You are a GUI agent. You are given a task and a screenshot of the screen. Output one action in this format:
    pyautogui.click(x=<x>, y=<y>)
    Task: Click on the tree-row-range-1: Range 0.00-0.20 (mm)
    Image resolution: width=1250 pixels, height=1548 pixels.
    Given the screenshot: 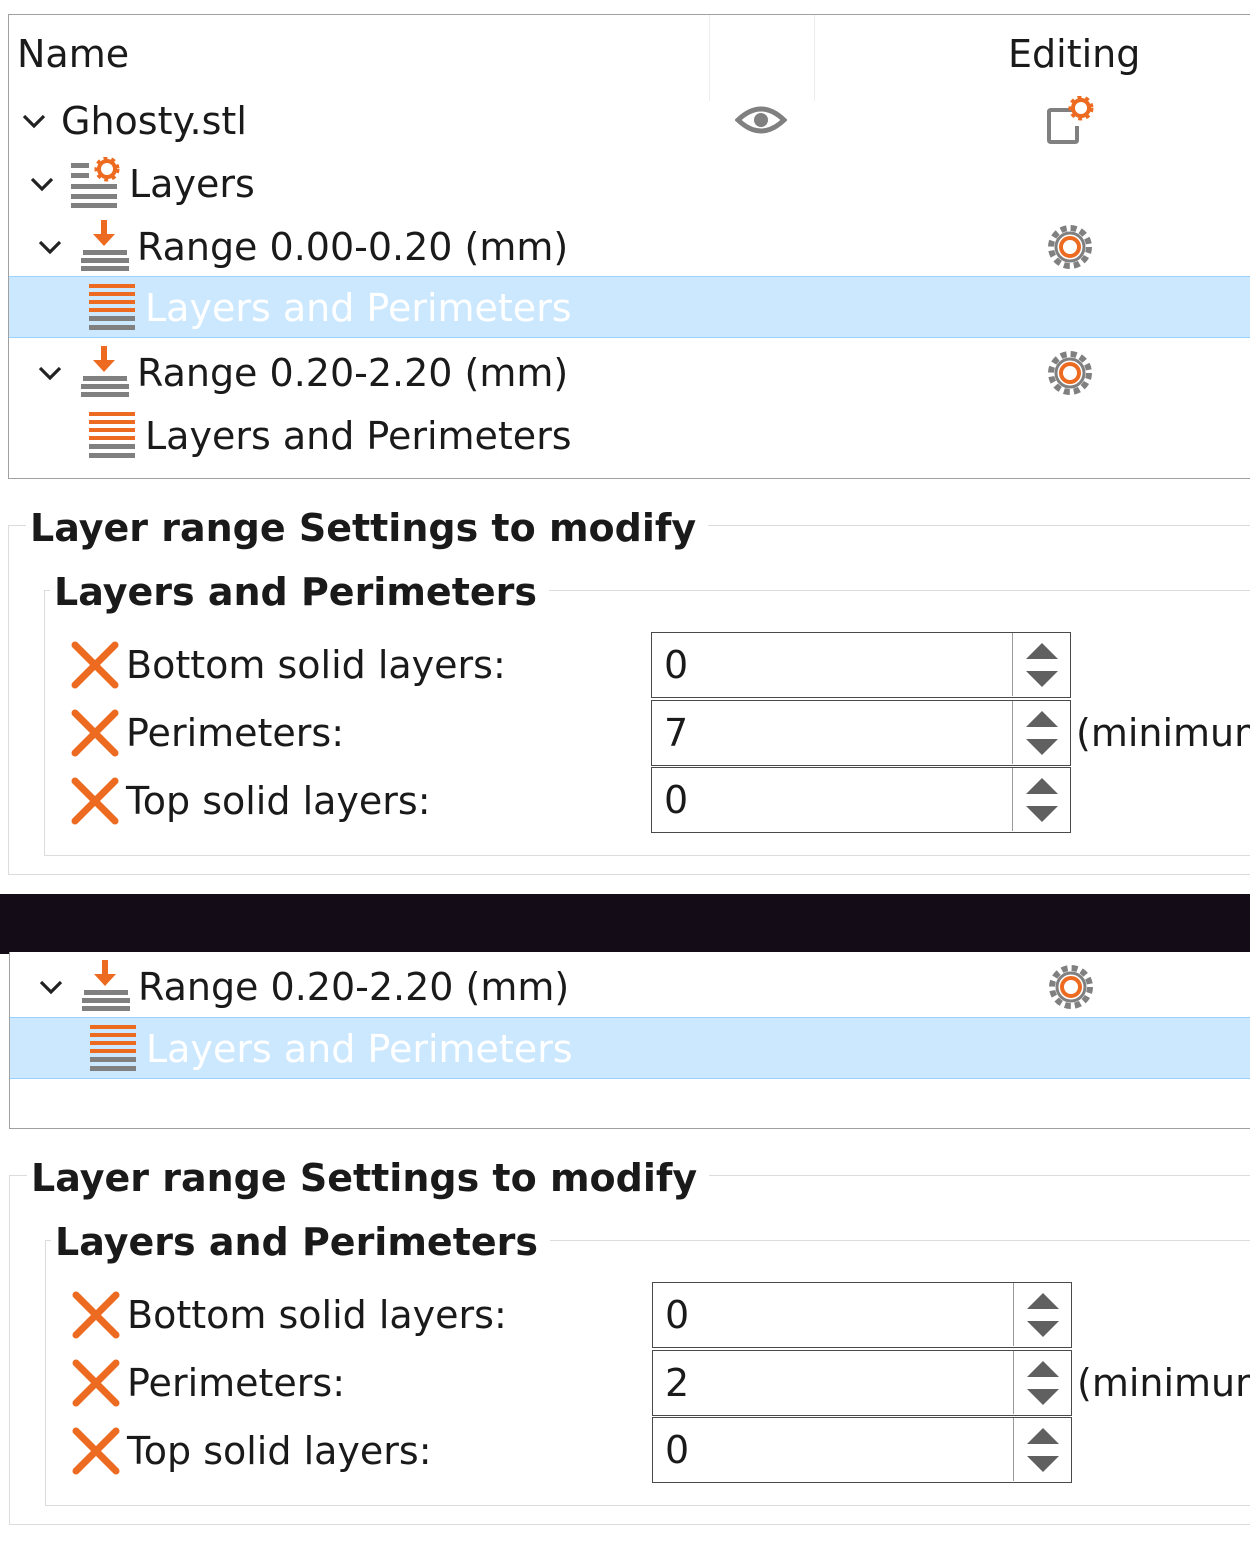 What is the action you would take?
    pyautogui.click(x=629, y=247)
    